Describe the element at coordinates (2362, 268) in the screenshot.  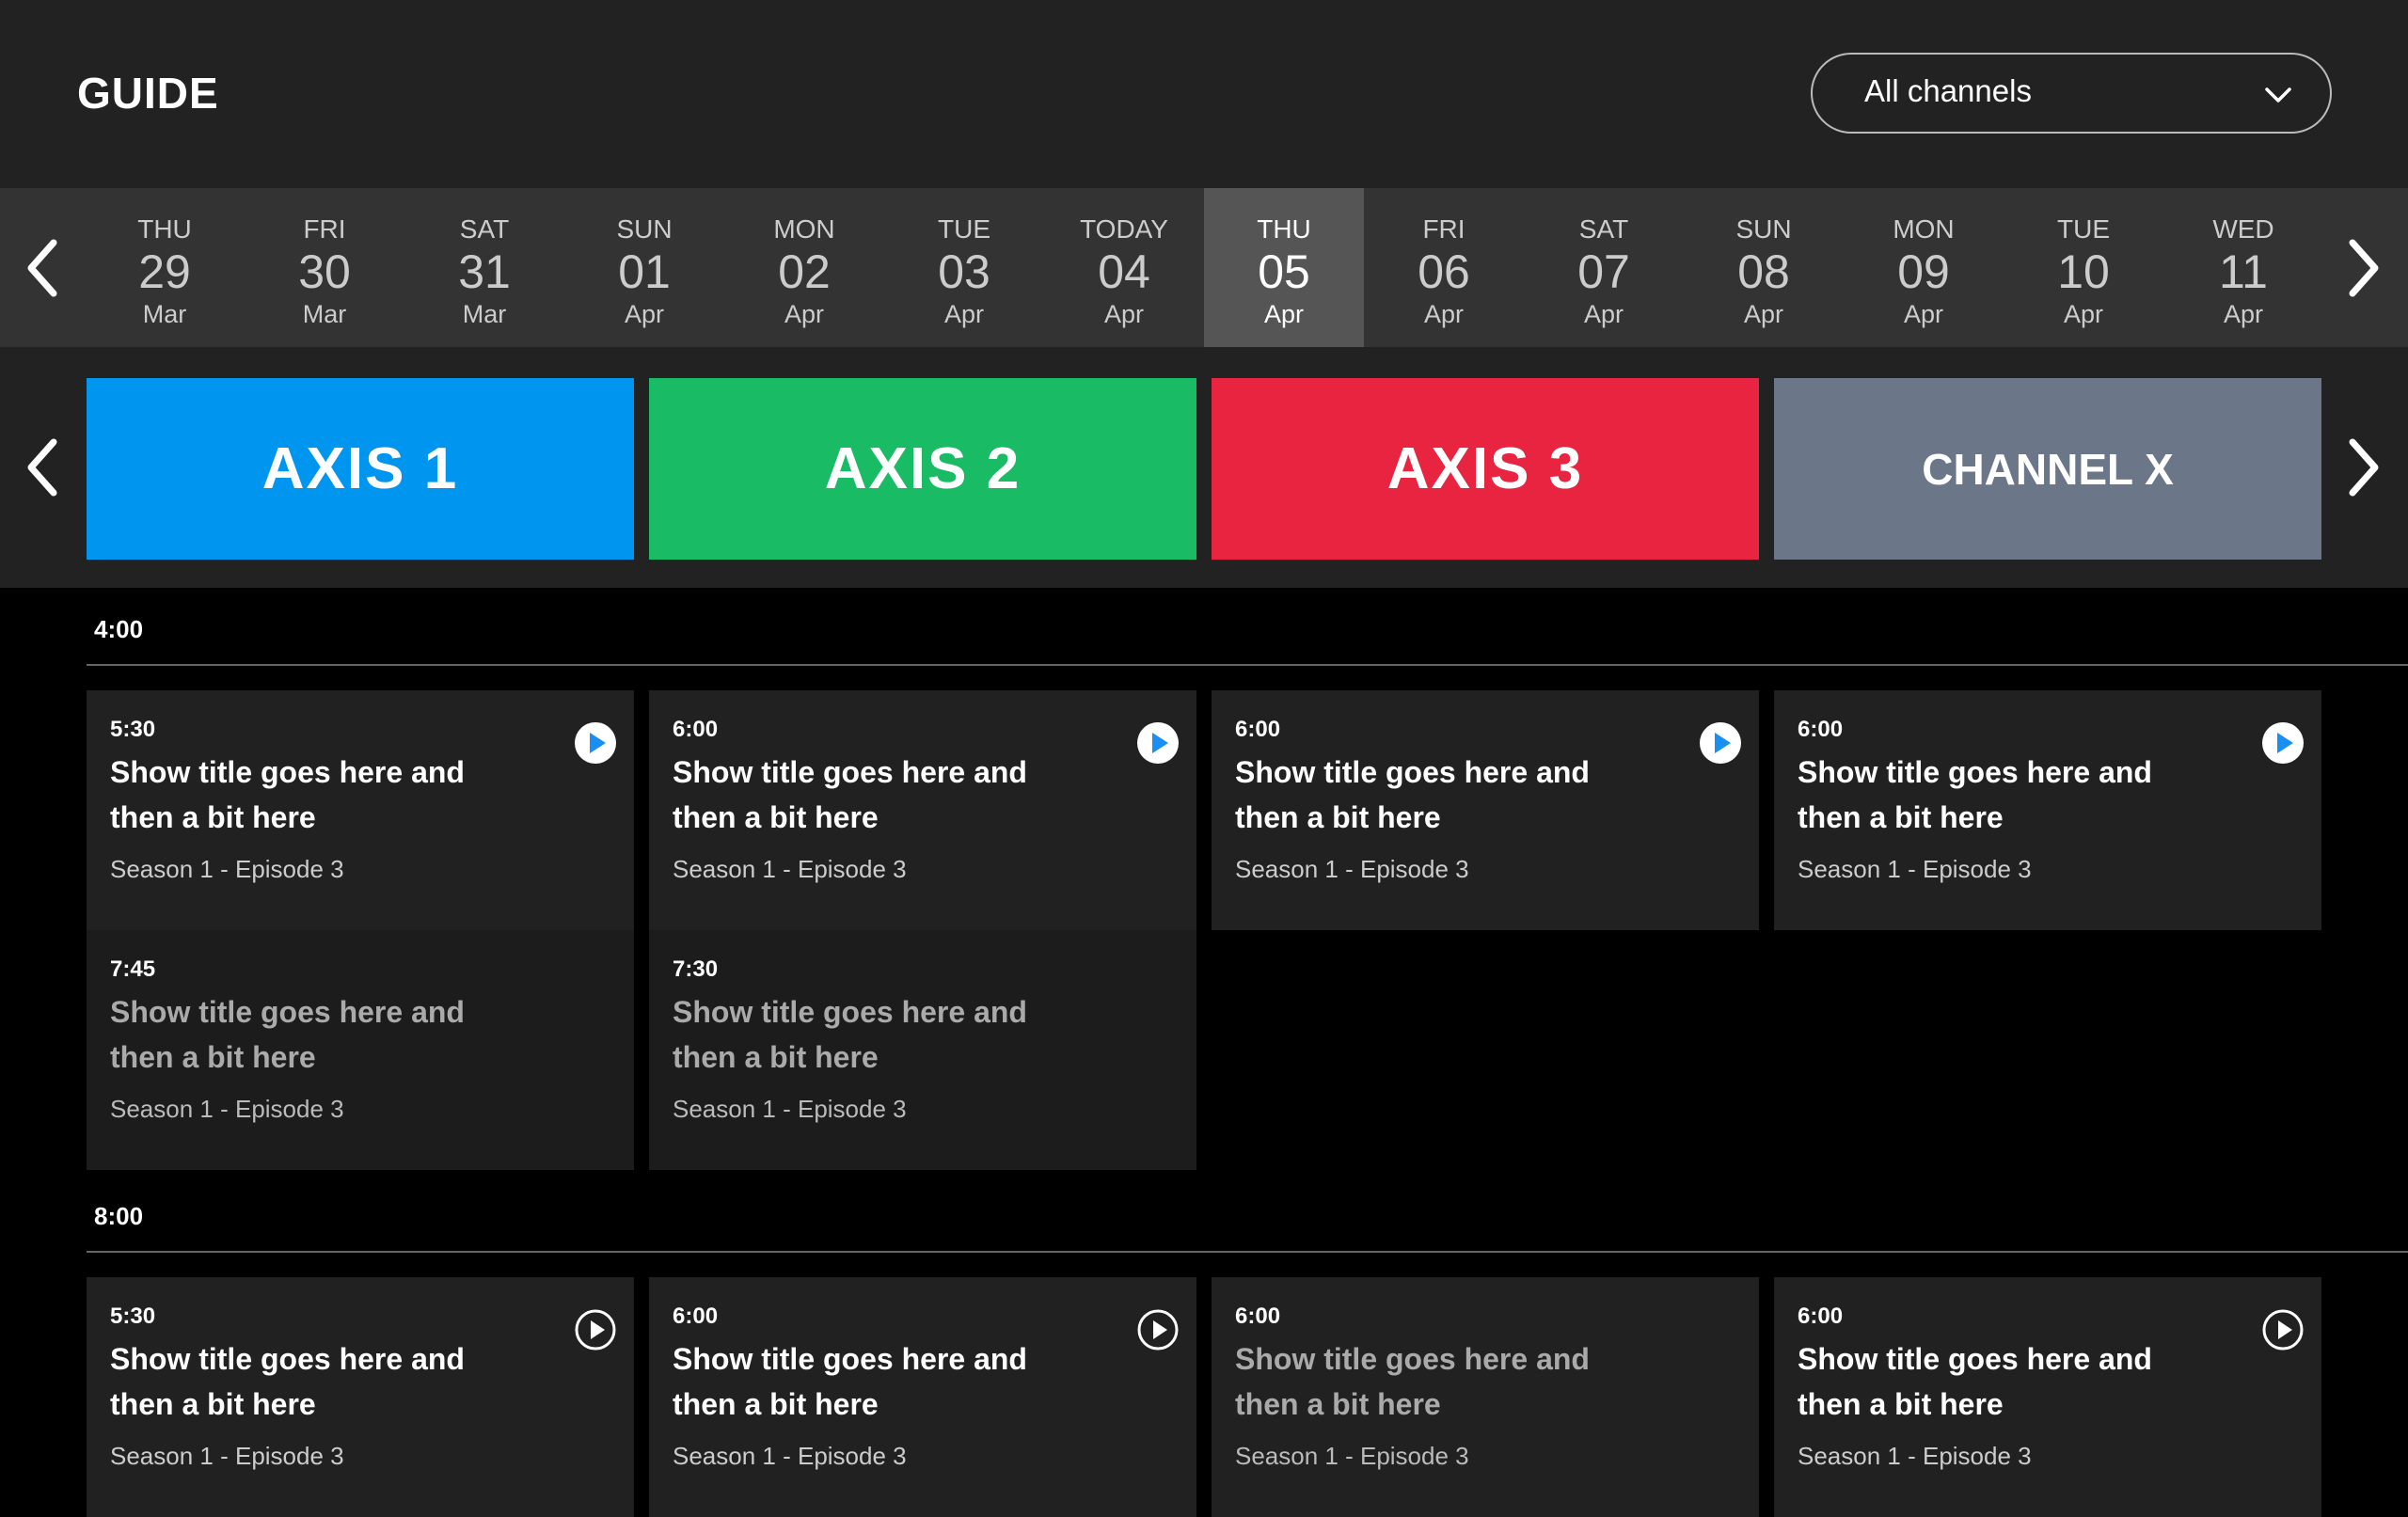
I see `date-next-button` at that location.